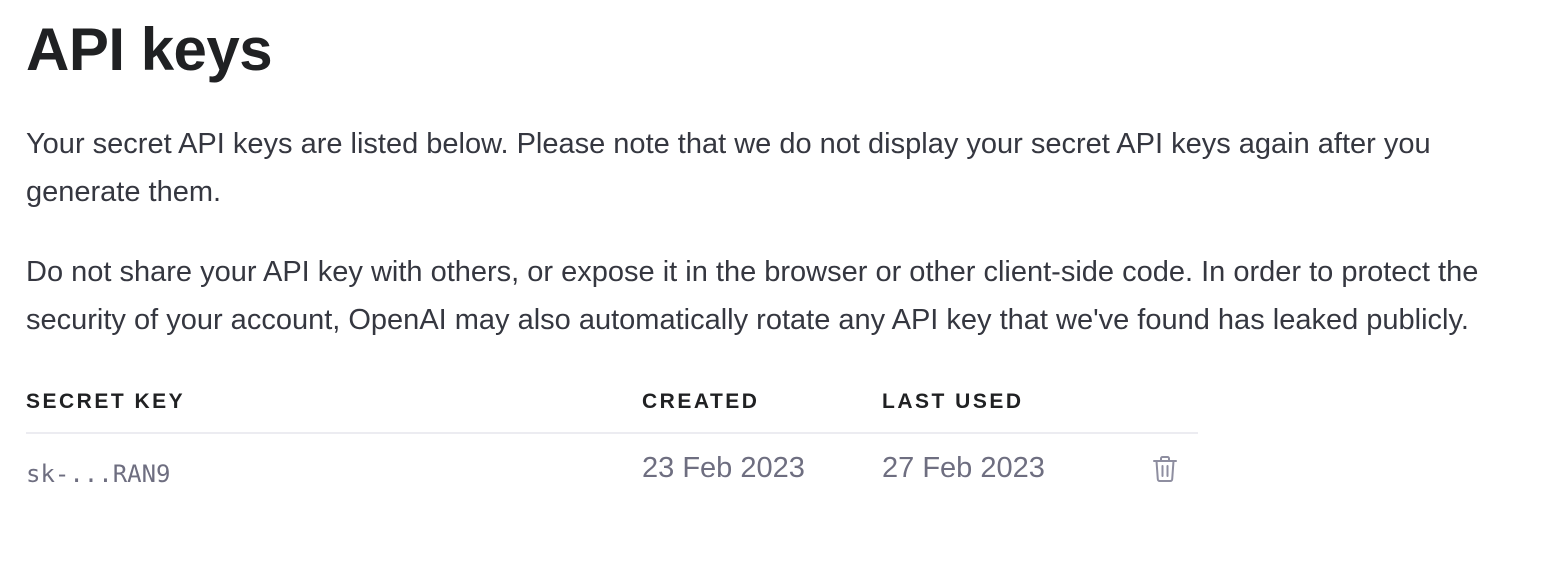 This screenshot has width=1548, height=582. Describe the element at coordinates (762, 412) in the screenshot. I see `column-header-created: CREATED` at that location.